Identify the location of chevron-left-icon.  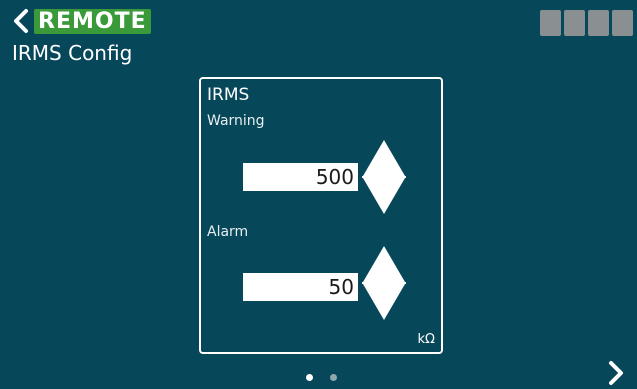
(21, 21).